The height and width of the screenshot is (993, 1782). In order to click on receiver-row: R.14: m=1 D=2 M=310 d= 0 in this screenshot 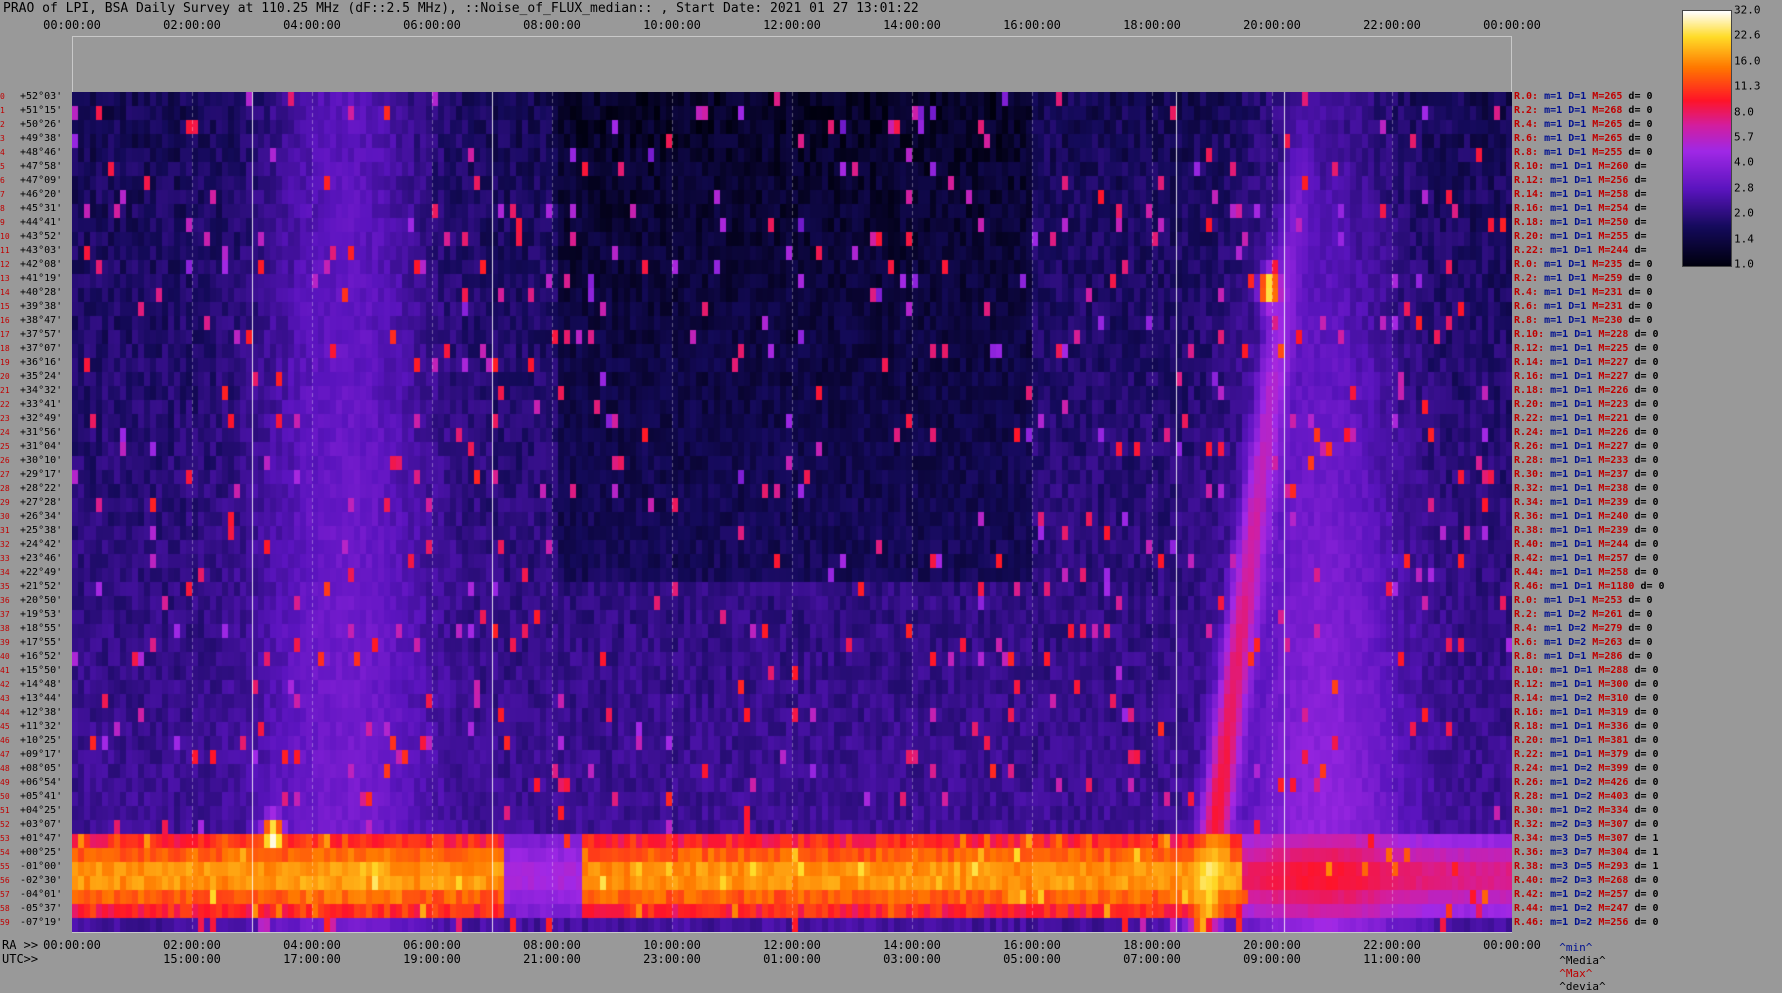, I will do `click(1589, 699)`.